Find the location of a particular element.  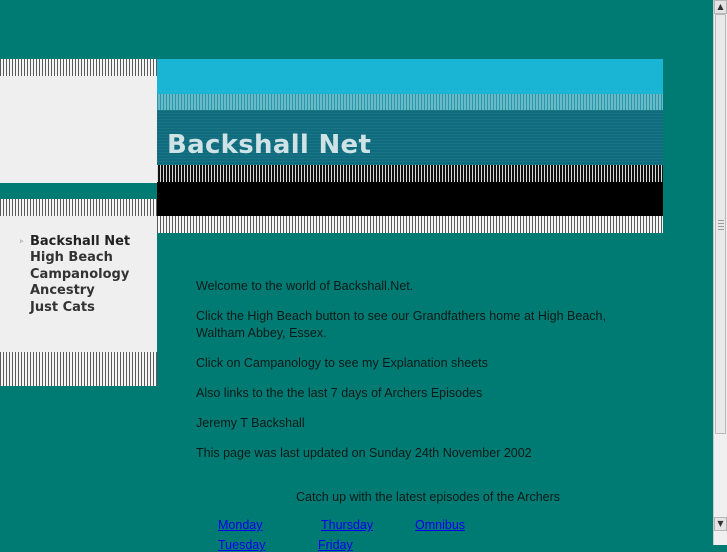

nav-item-label: Campanology is located at coordinates (80, 274).